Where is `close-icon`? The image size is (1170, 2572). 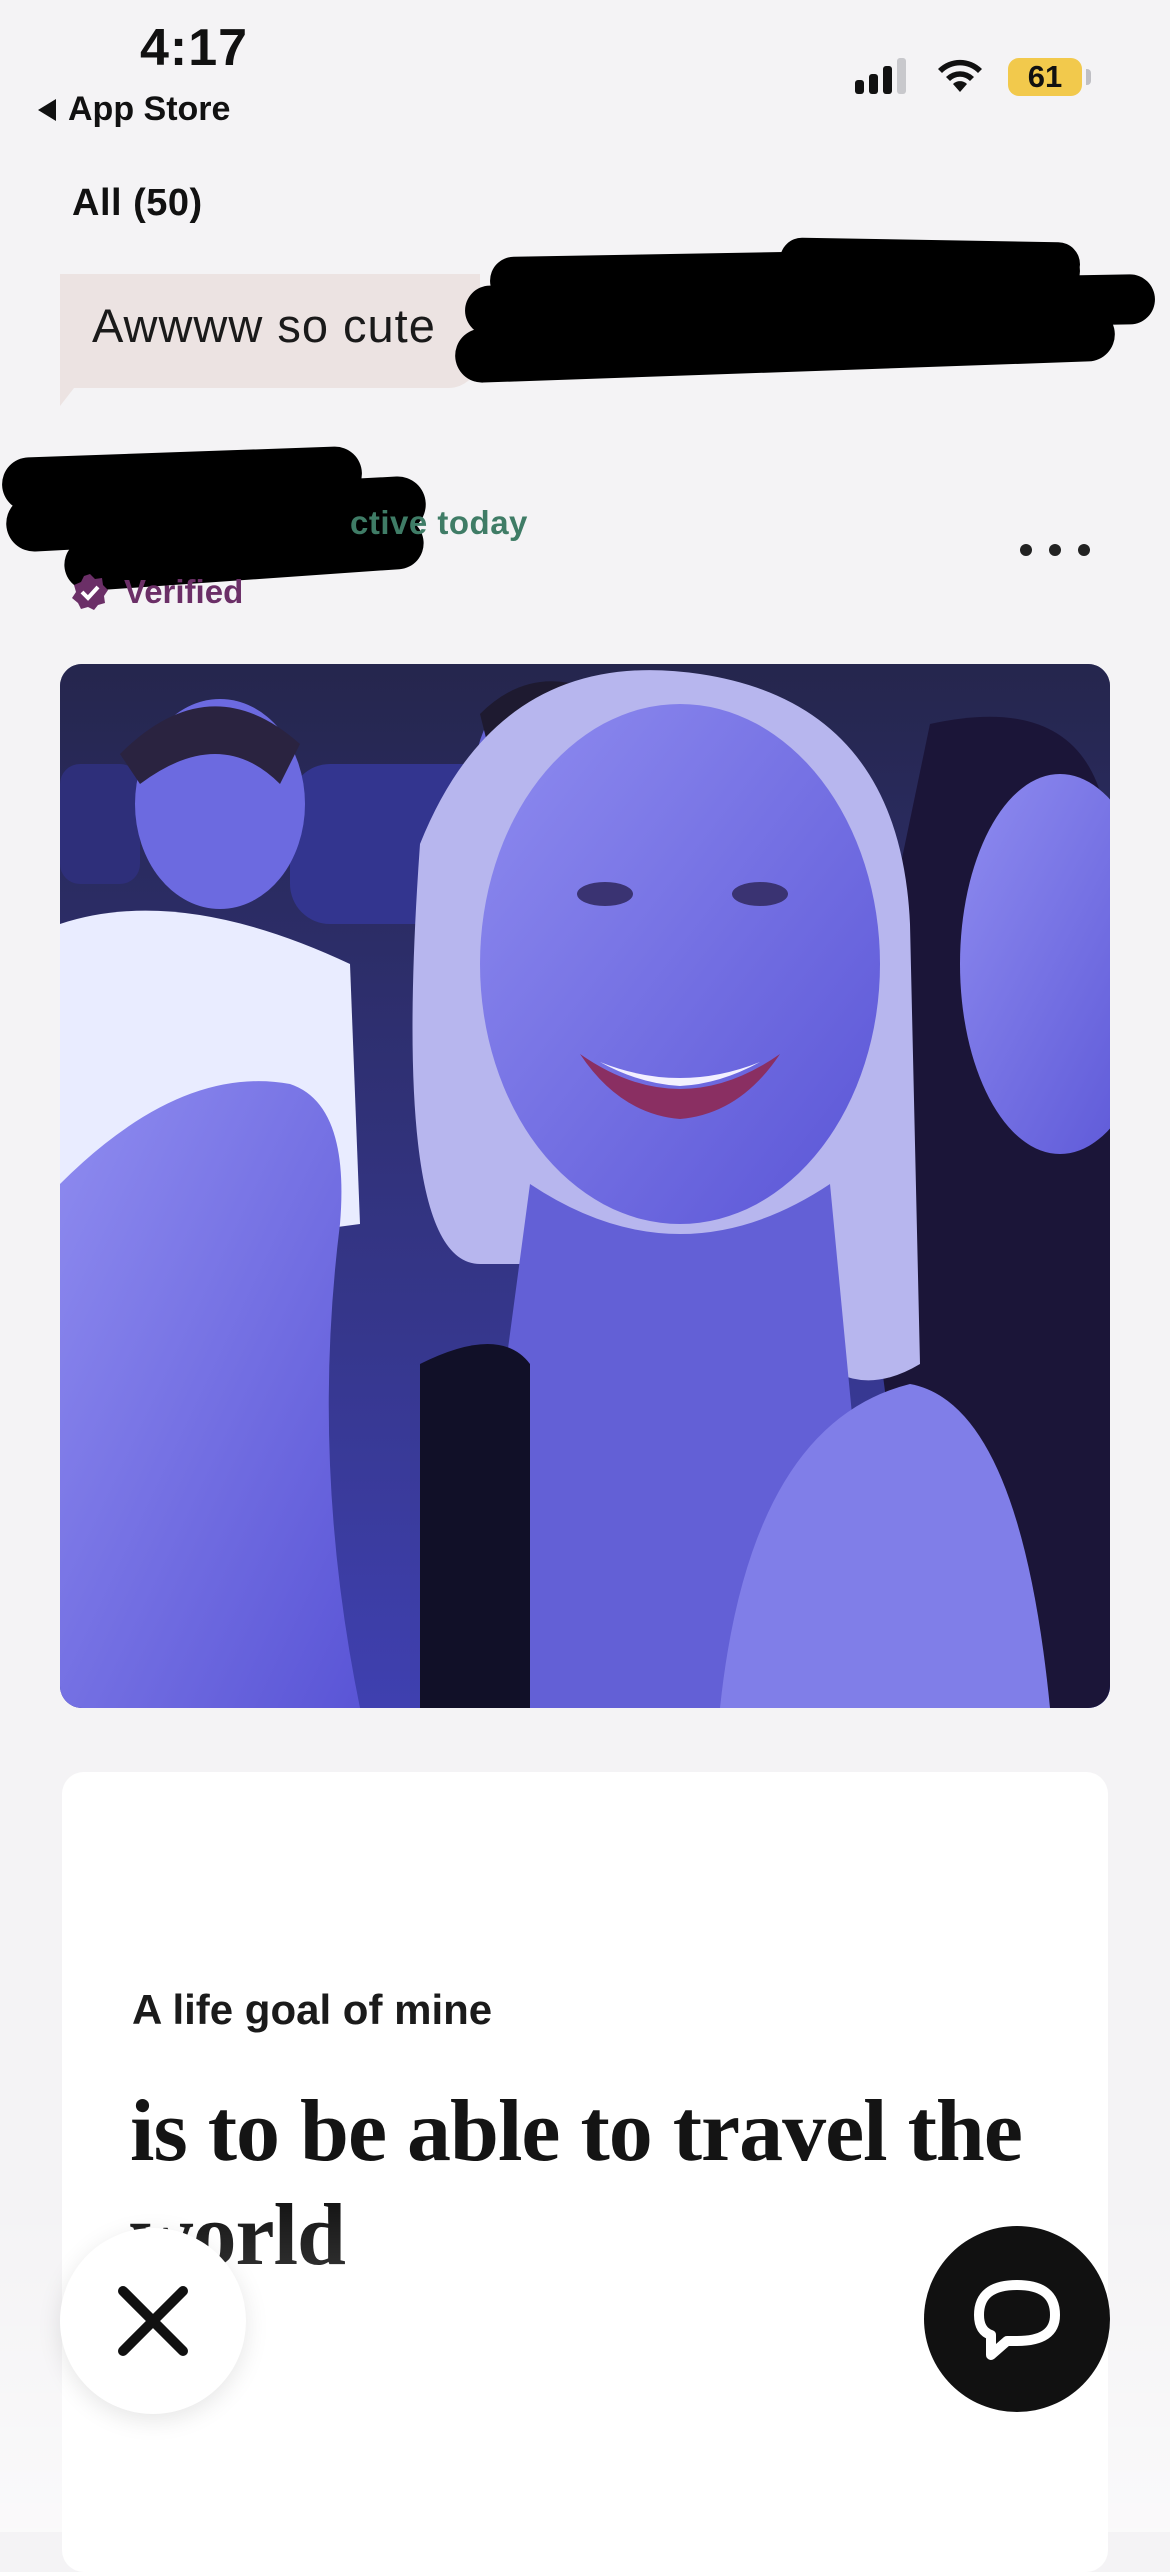
close-icon is located at coordinates (153, 2321).